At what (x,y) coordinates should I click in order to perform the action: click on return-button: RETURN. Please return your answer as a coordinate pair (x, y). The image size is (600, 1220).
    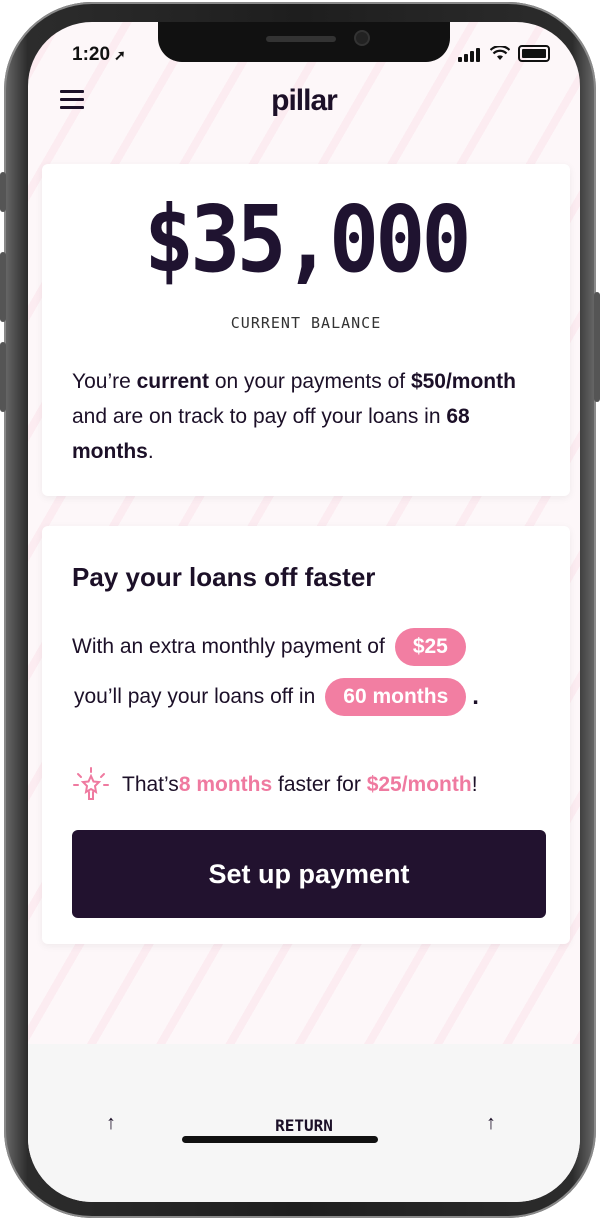
    Looking at the image, I should click on (304, 1125).